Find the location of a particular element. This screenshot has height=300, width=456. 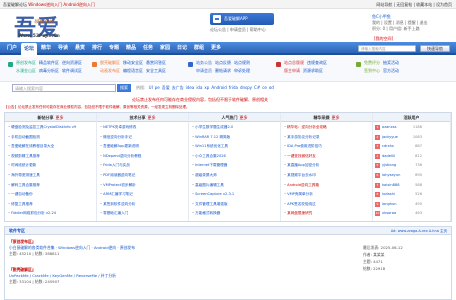

thread-title: 微信逆向分析手记 is located at coordinates (117, 137).